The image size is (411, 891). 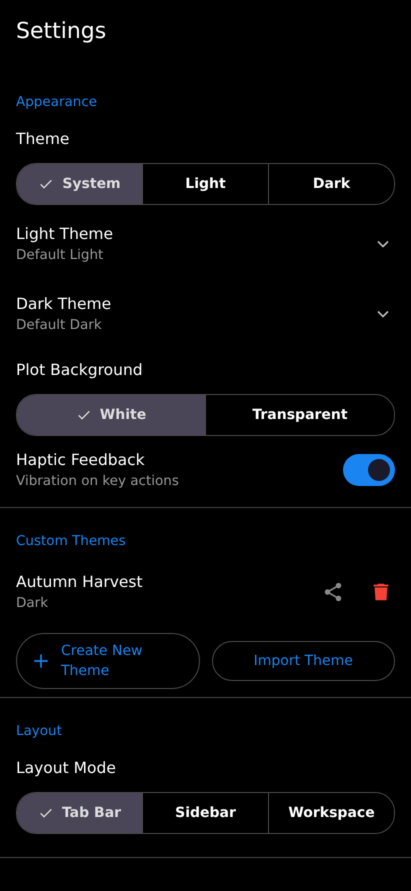 I want to click on section-heading: Layout, so click(x=39, y=731).